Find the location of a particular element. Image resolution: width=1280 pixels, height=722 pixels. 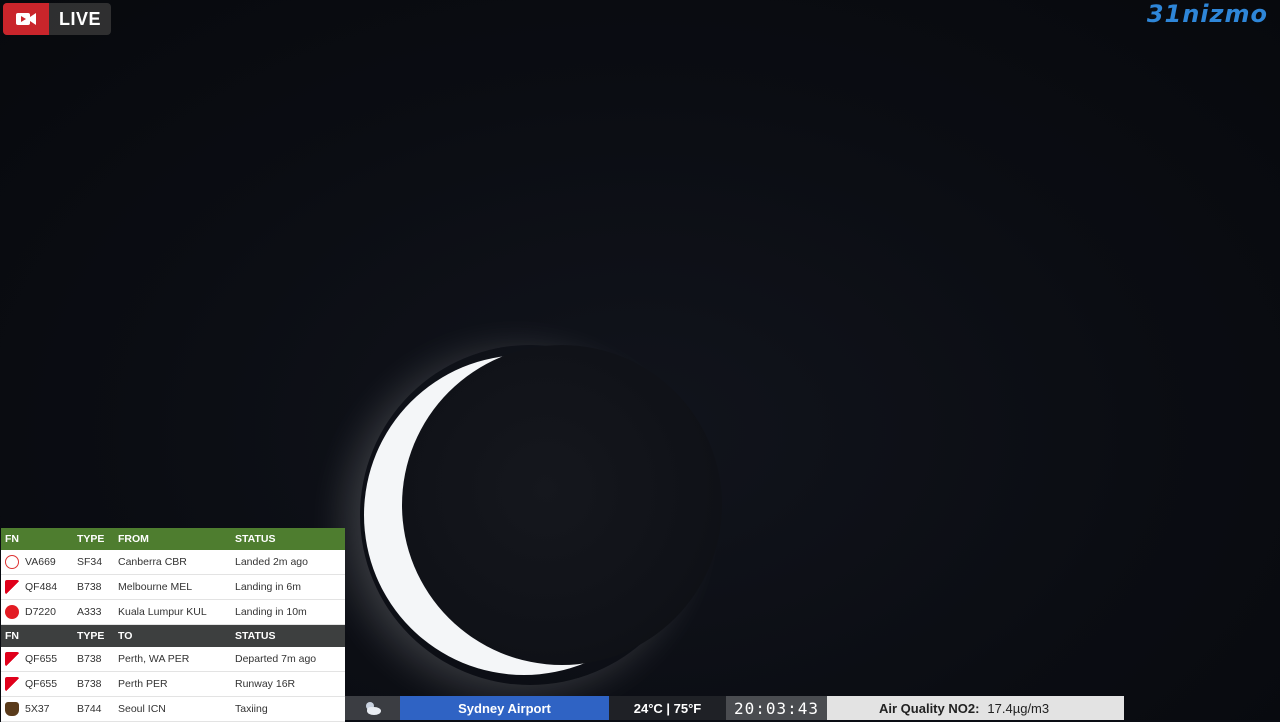

partly-cloudy-night-icon is located at coordinates (372, 708).